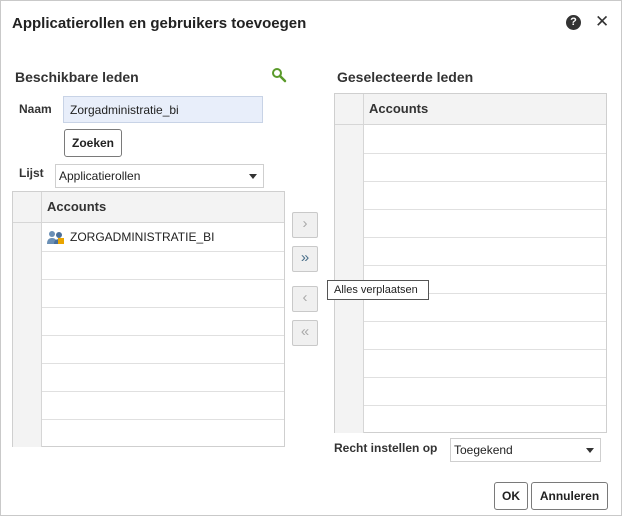  What do you see at coordinates (405, 77) in the screenshot?
I see `selected-members-title: Geselecteerde leden` at bounding box center [405, 77].